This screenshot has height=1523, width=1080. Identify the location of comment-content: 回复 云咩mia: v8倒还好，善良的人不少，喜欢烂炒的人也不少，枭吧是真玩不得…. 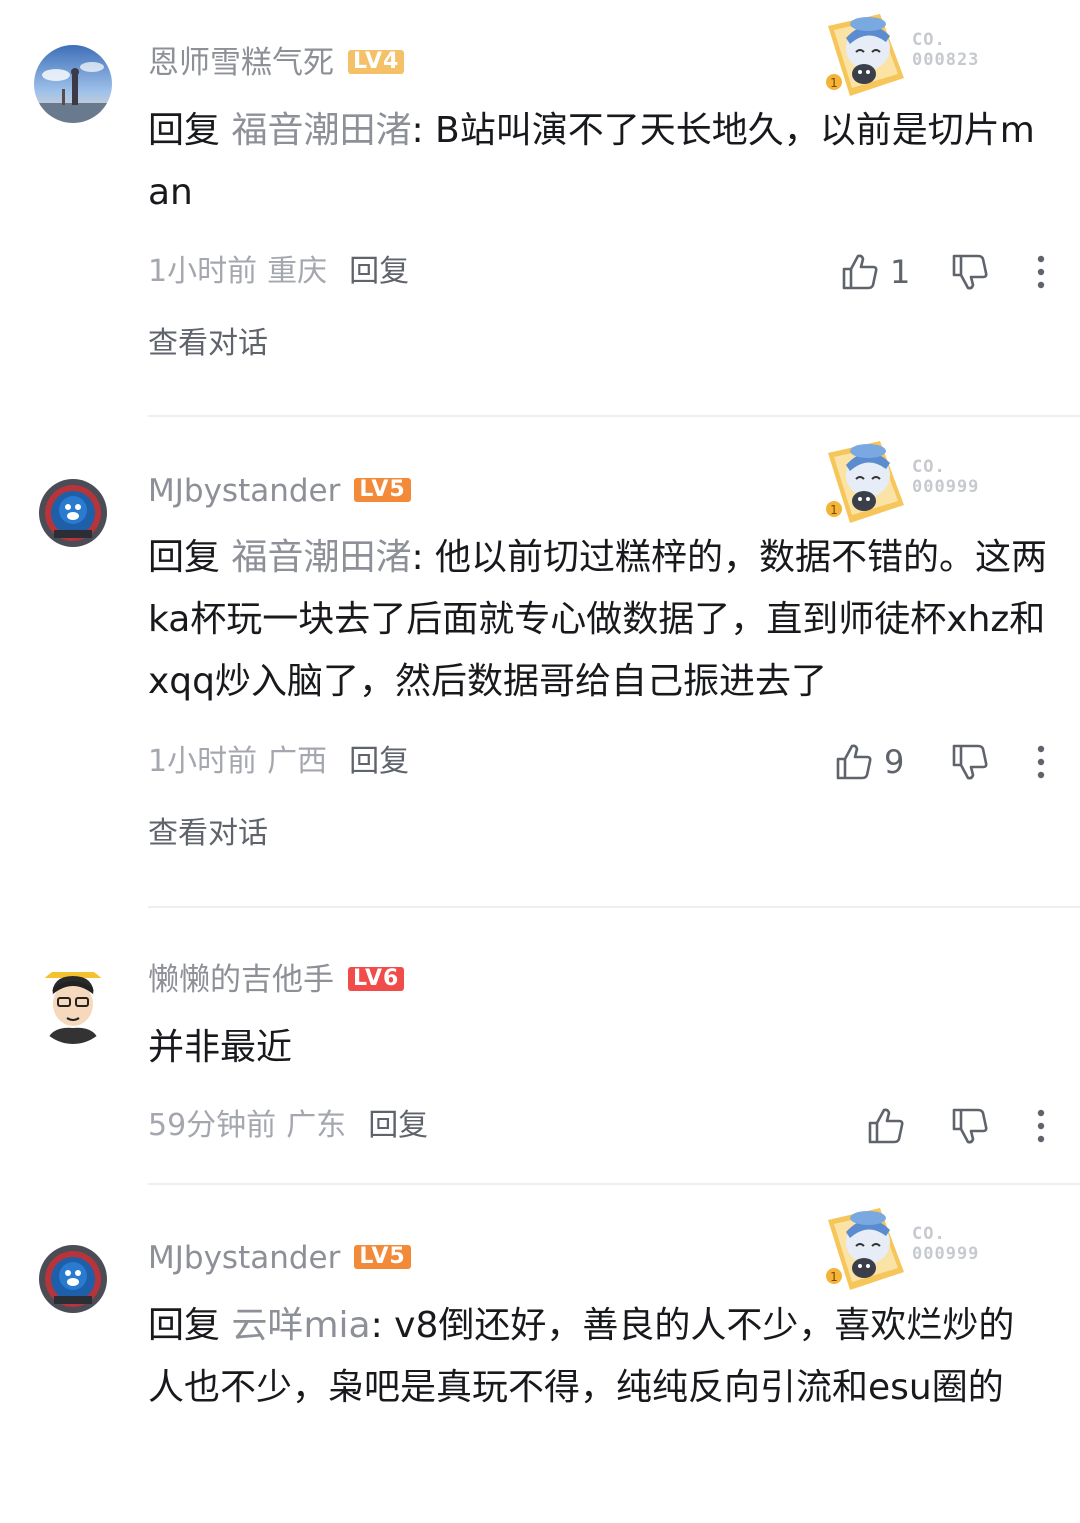
(598, 1357).